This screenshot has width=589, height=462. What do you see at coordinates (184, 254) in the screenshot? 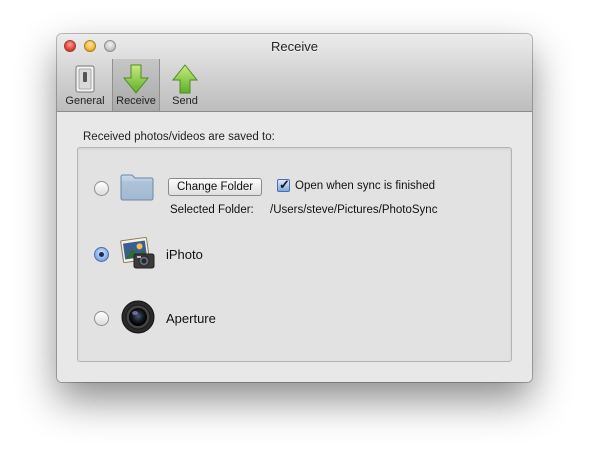
I see `iphoto-label: iPhoto` at bounding box center [184, 254].